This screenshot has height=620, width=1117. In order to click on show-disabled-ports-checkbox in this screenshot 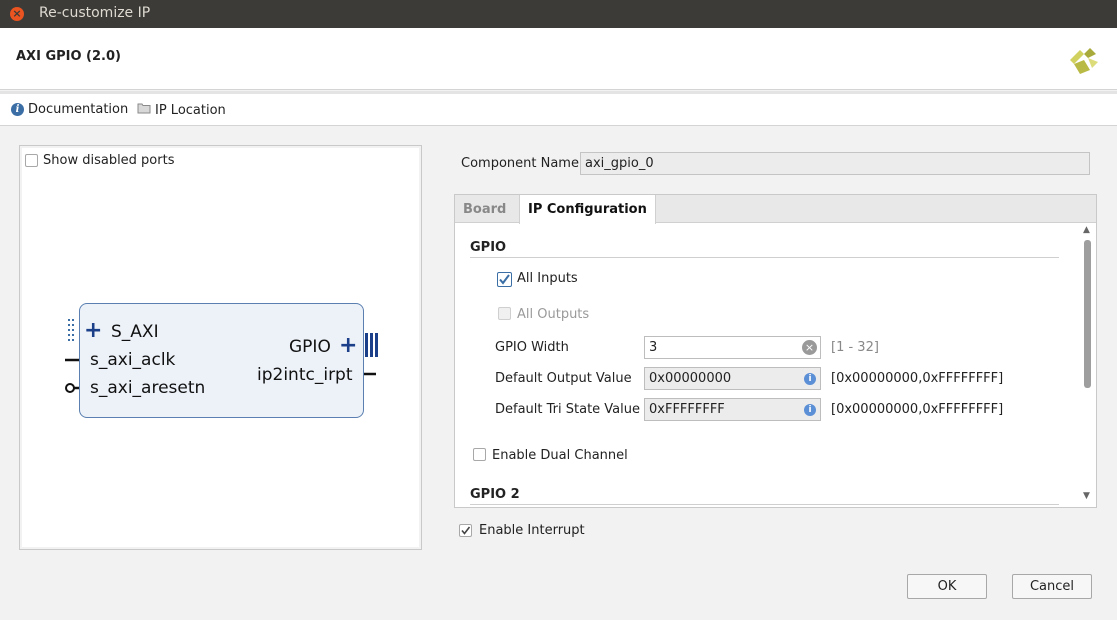, I will do `click(31, 160)`.